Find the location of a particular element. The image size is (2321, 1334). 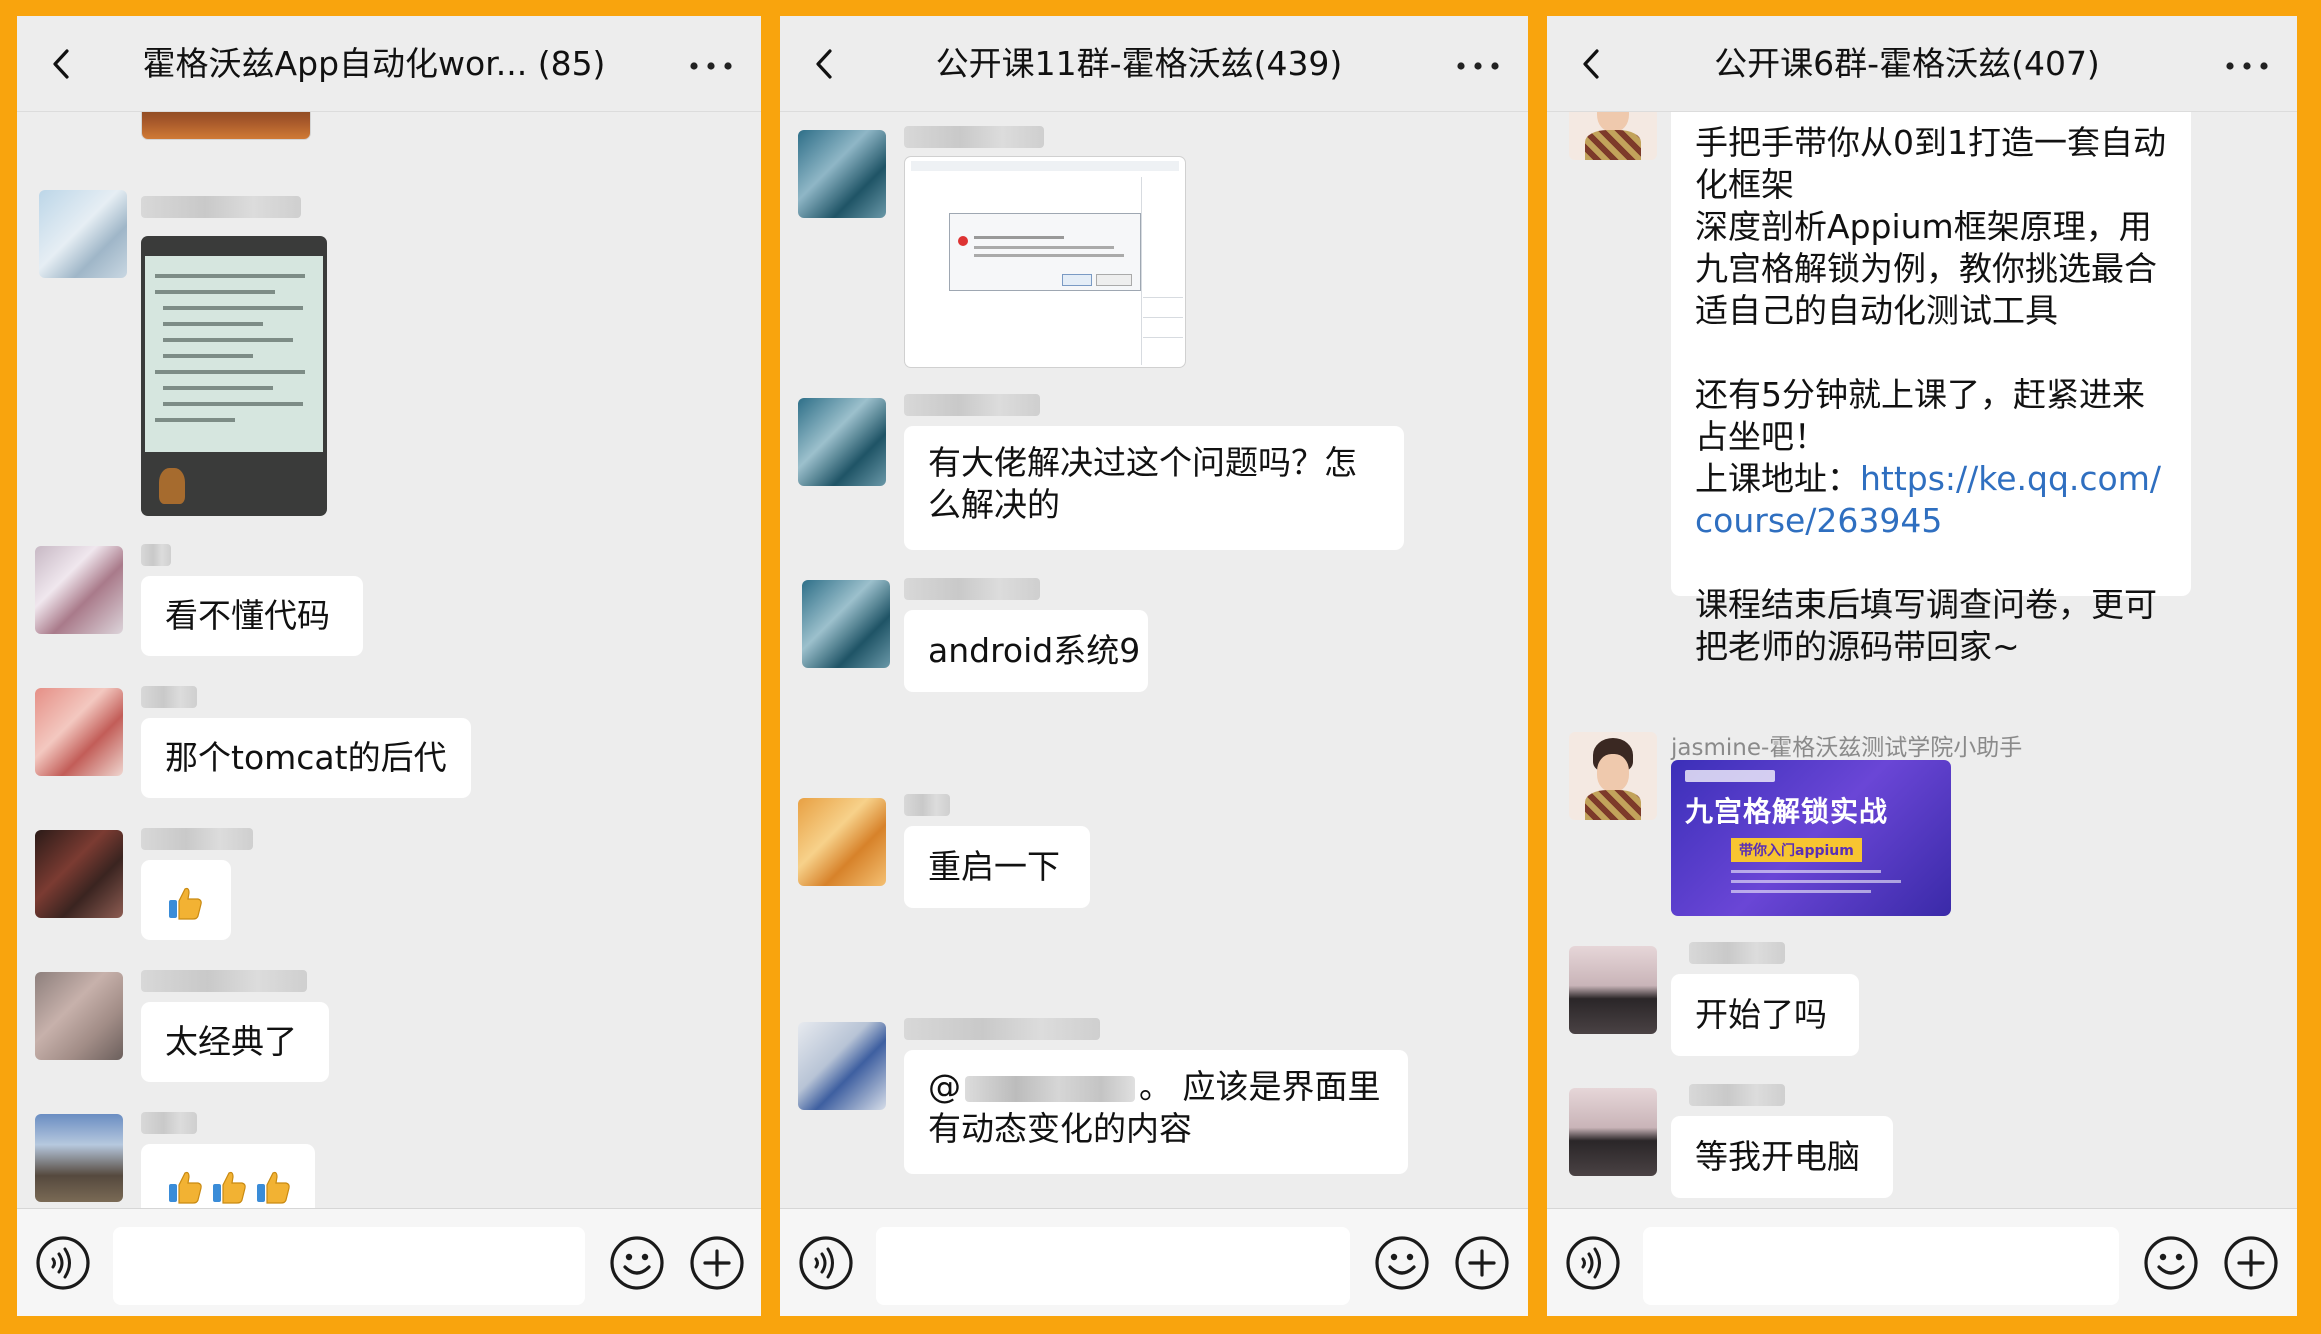

chat-header: 霍格沃兹App自动化wor... (85) is located at coordinates (389, 64).